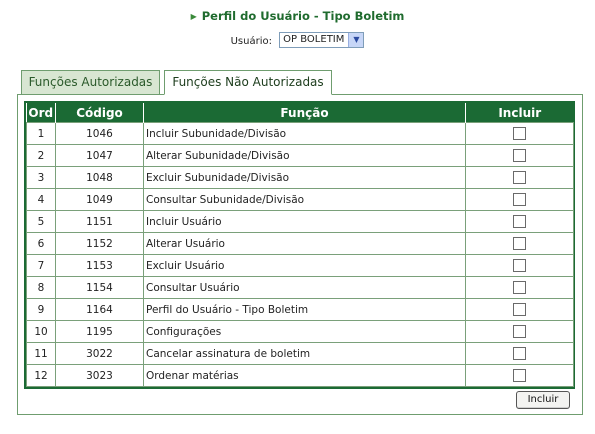 This screenshot has width=595, height=434. Describe the element at coordinates (99, 113) in the screenshot. I see `column-header-codigo: Código` at that location.